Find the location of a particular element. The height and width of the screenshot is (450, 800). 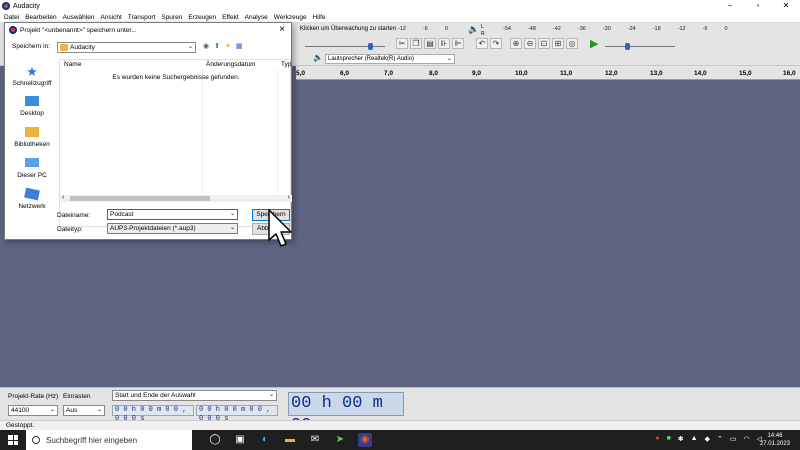

undo-icon: ↶ is located at coordinates (482, 43).